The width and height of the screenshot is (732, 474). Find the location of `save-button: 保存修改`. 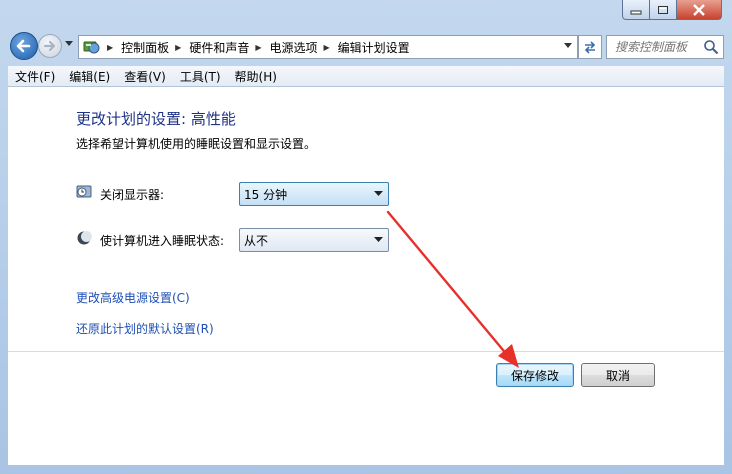

save-button: 保存修改 is located at coordinates (535, 375).